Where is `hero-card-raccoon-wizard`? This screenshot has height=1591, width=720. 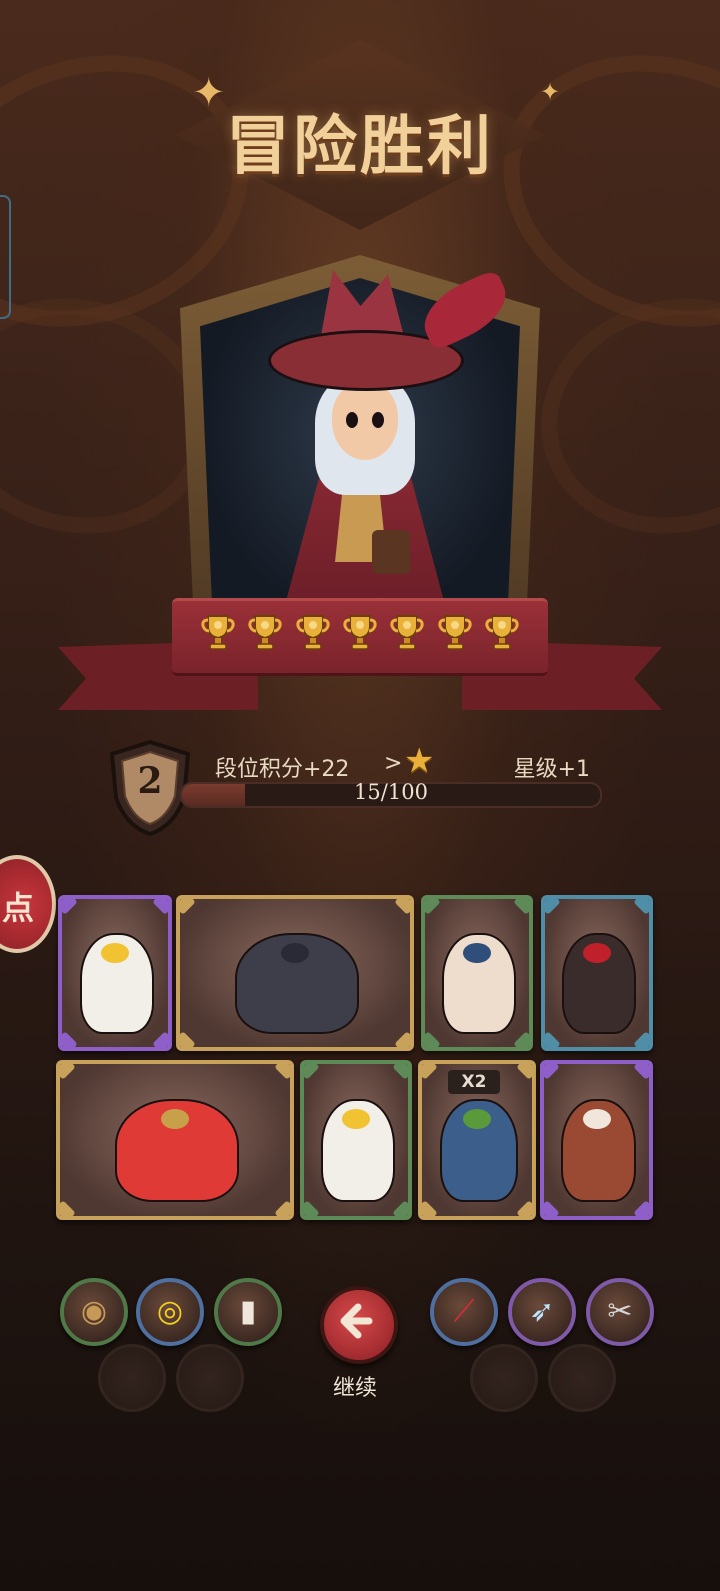 hero-card-raccoon-wizard is located at coordinates (295, 973).